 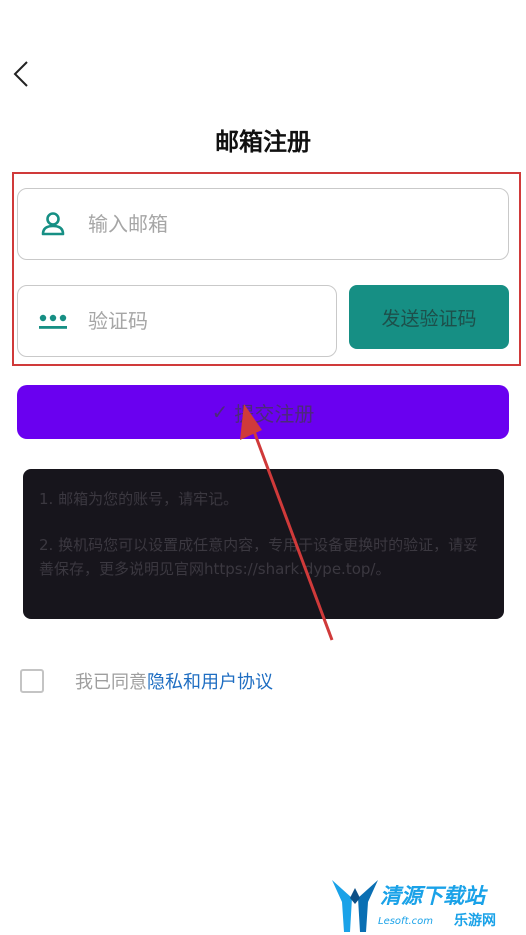 I want to click on chevron-left-icon, so click(x=20, y=74).